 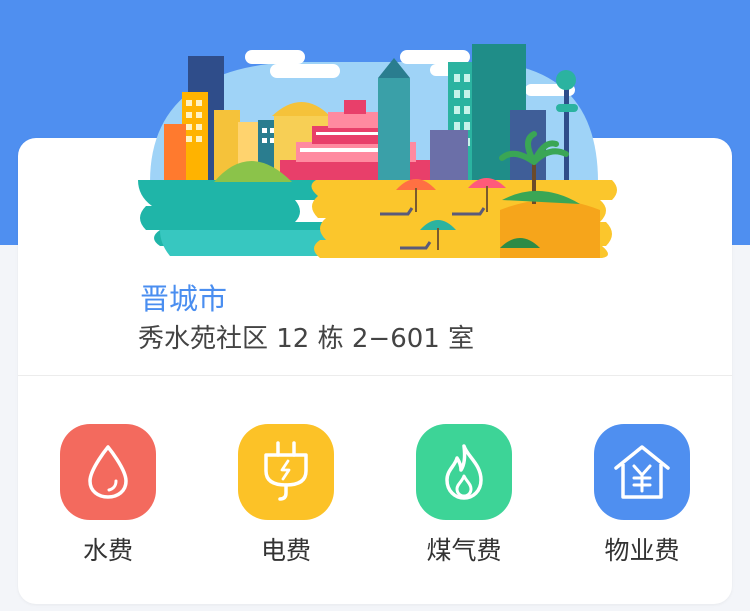 I want to click on property-fee-icon-box, so click(x=642, y=472).